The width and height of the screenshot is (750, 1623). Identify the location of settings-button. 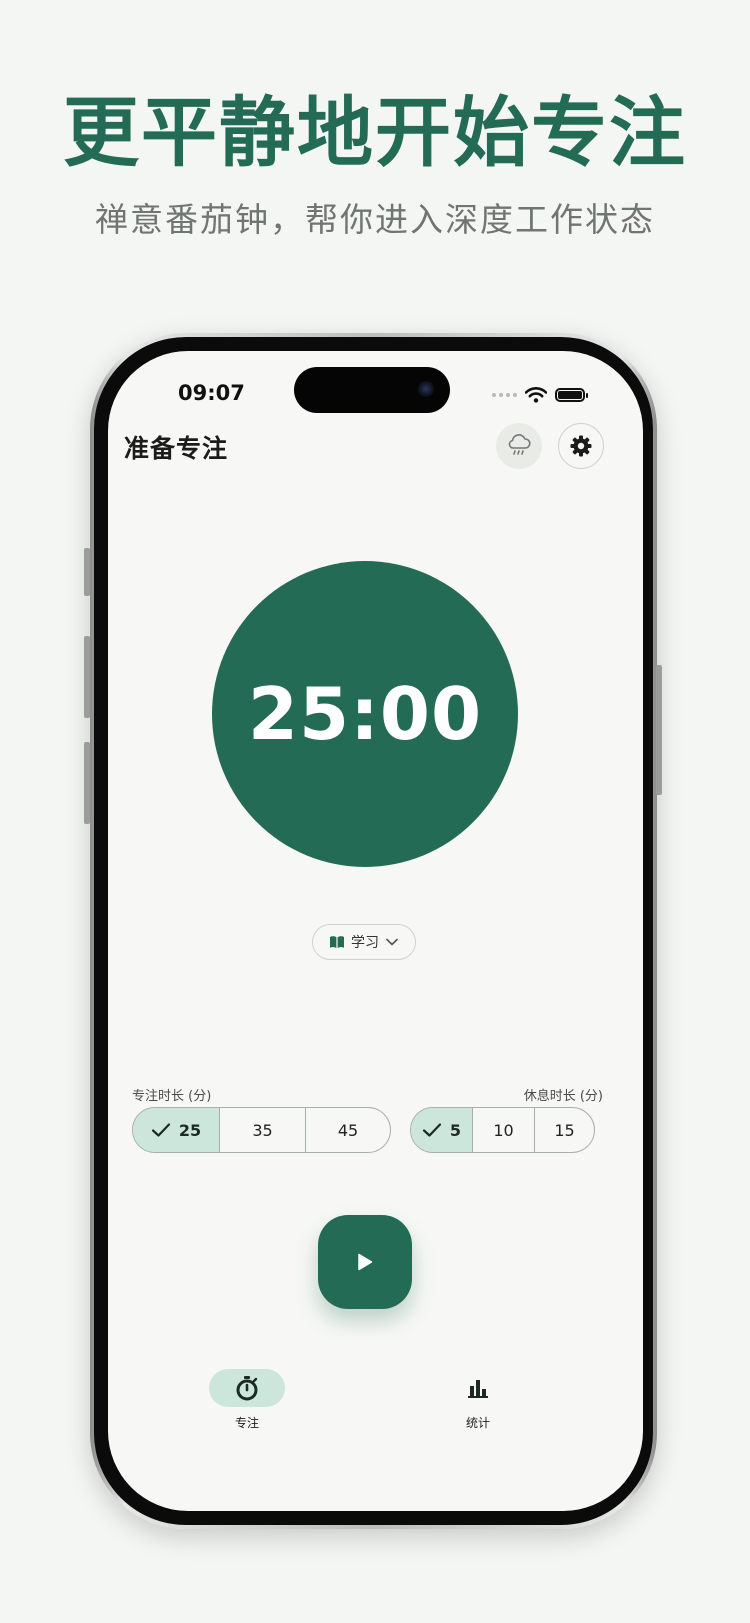
(581, 446).